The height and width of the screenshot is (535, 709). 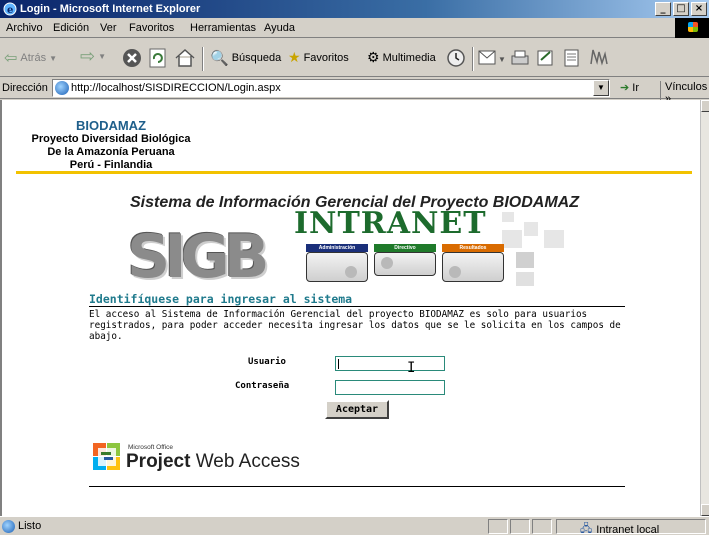 I want to click on sigb-logo-text: SIGB, so click(x=198, y=257).